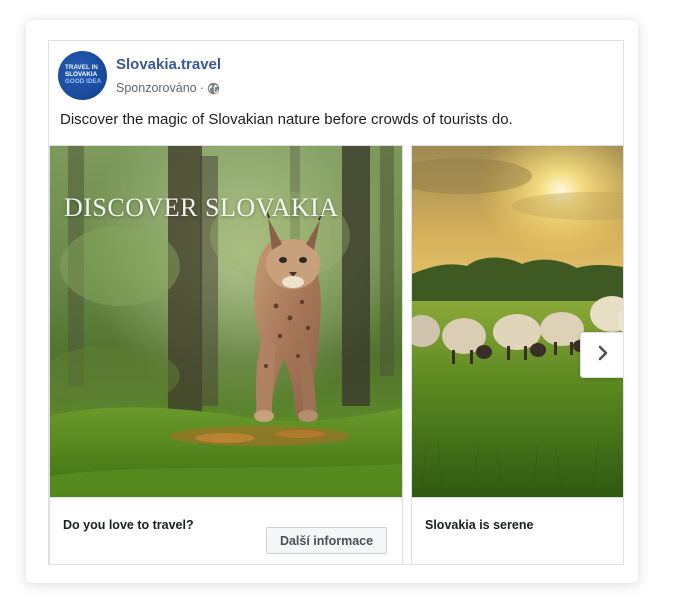  I want to click on post-meta: Sponzorováno ·, so click(168, 88).